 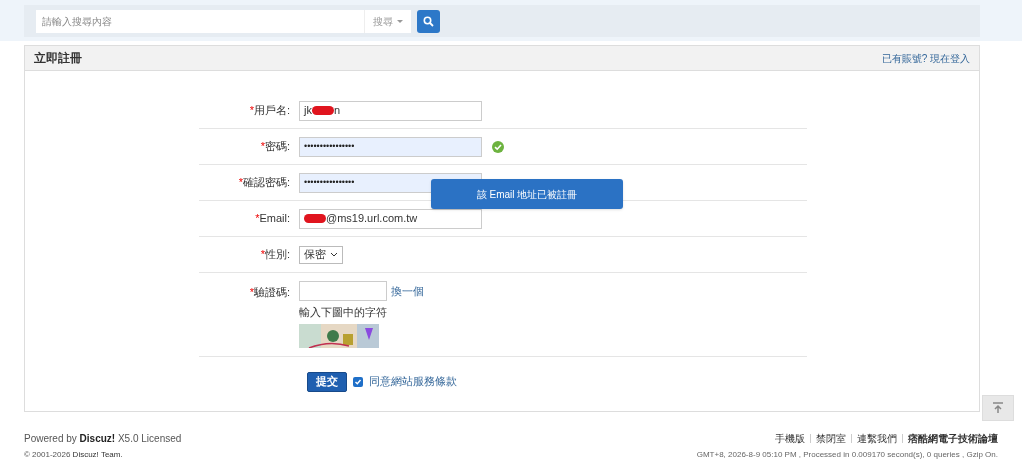 I want to click on footer-link: 連繫我們, so click(x=877, y=438).